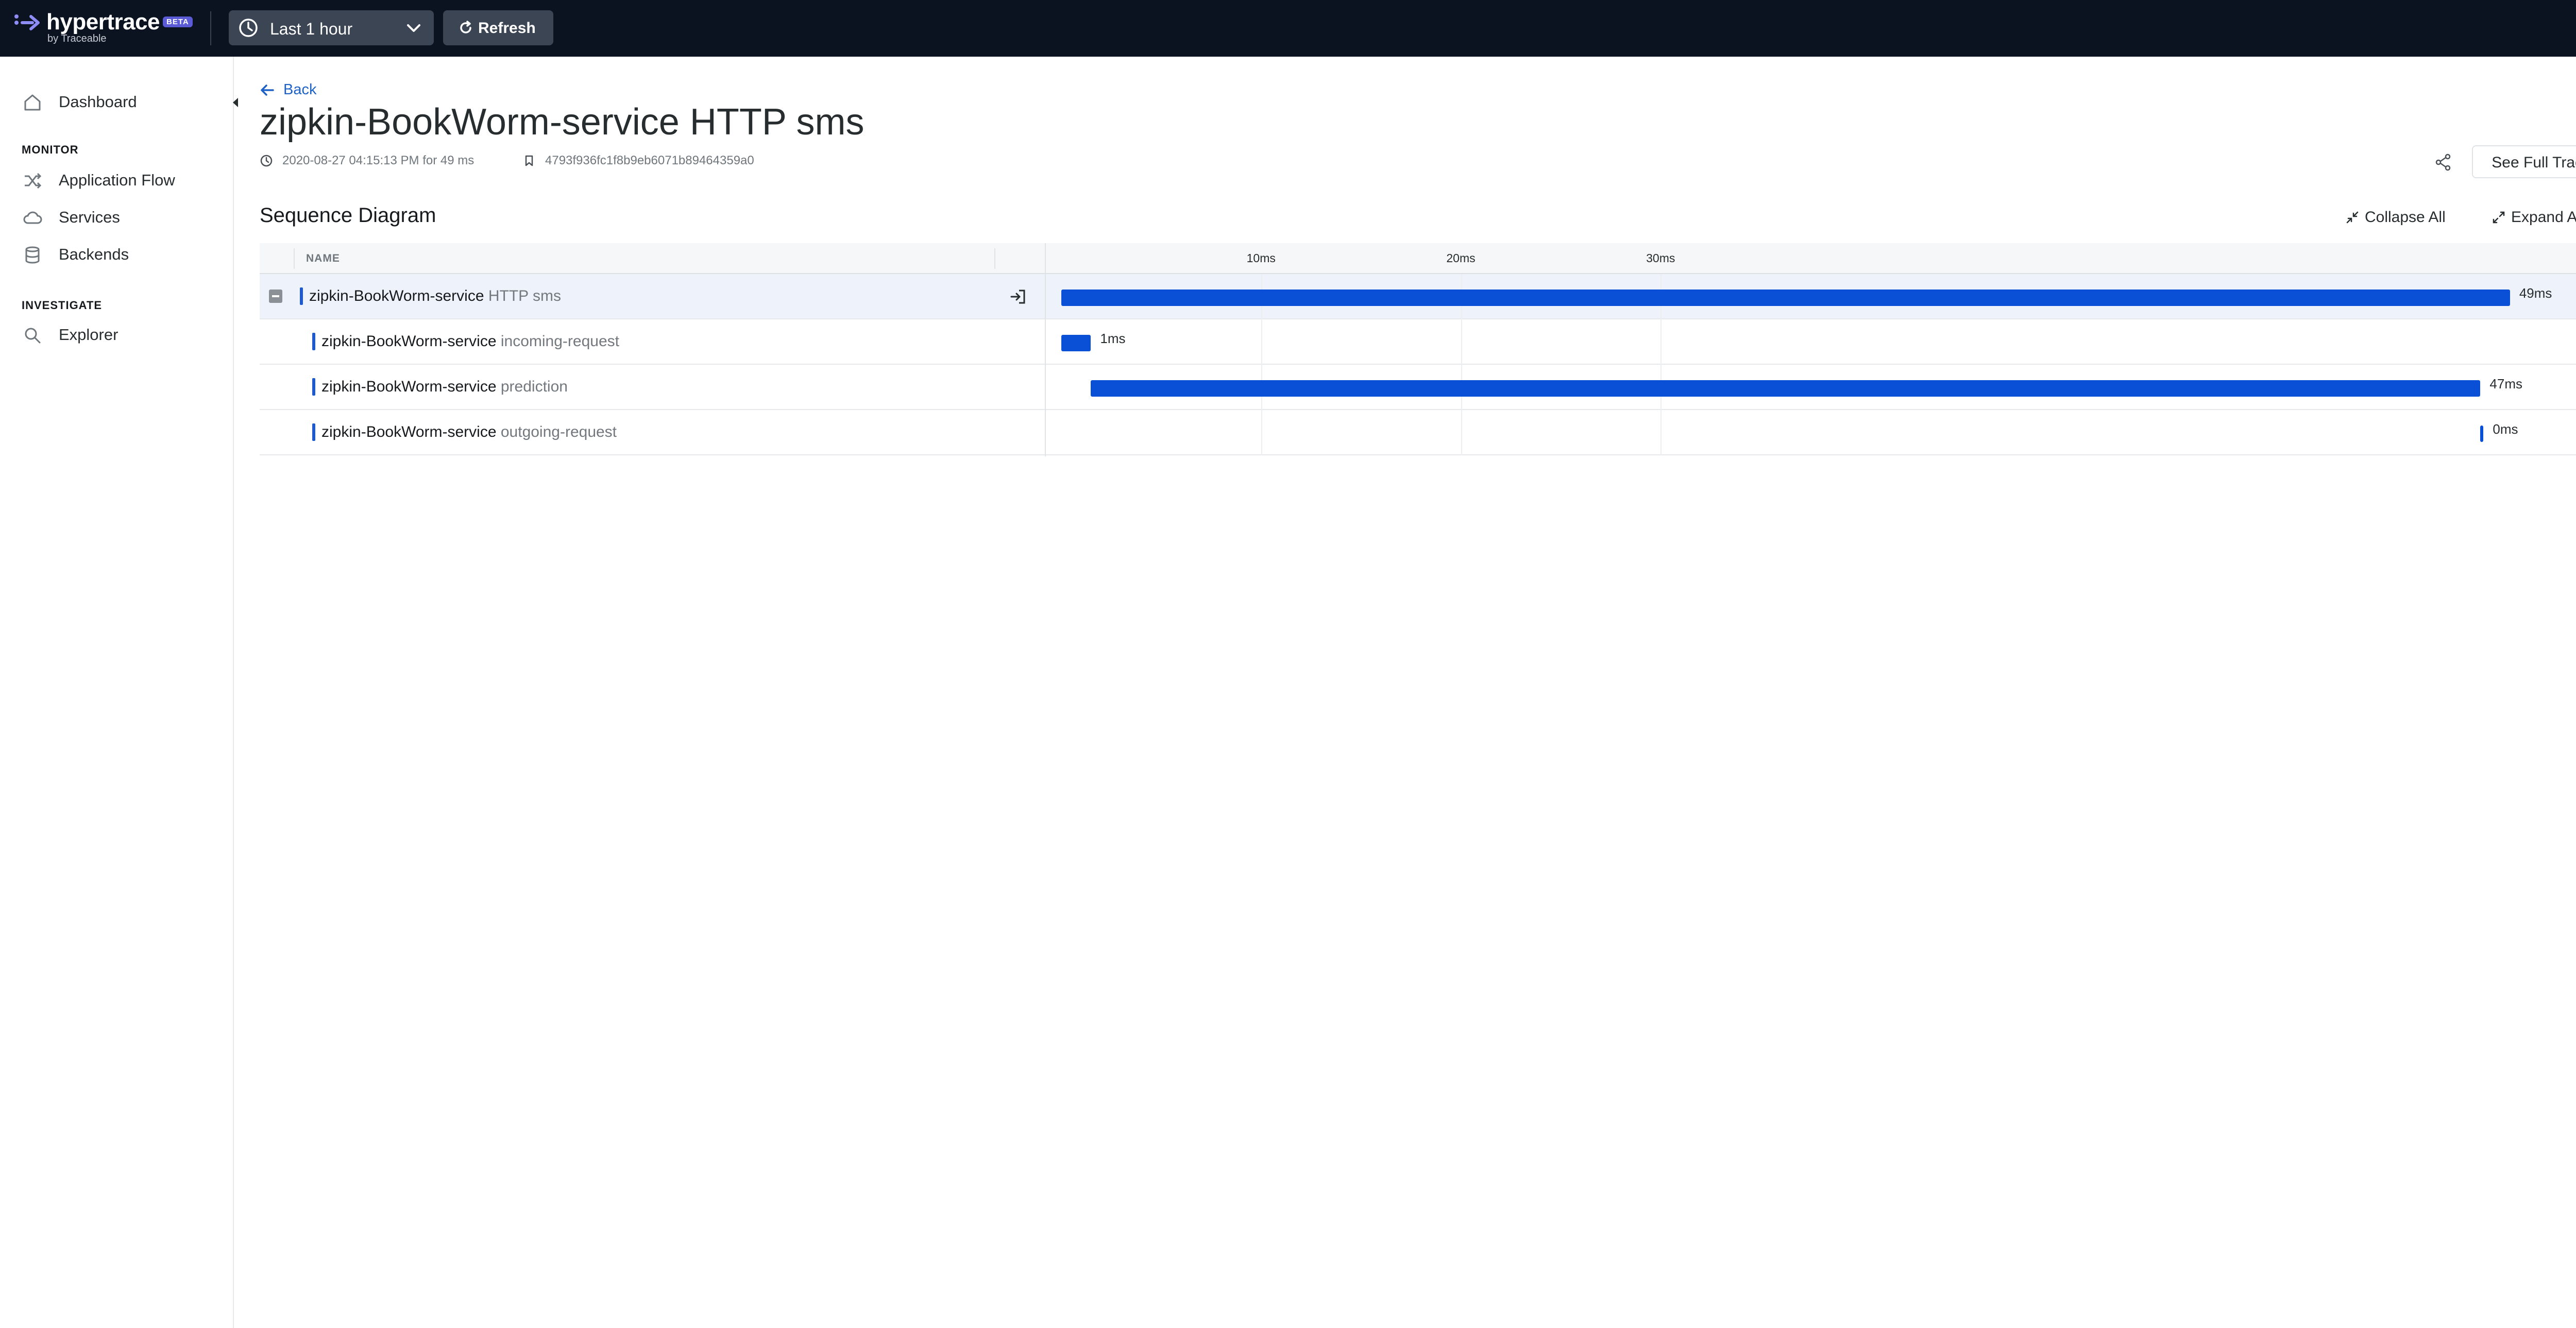  What do you see at coordinates (32, 102) in the screenshot?
I see `home-icon` at bounding box center [32, 102].